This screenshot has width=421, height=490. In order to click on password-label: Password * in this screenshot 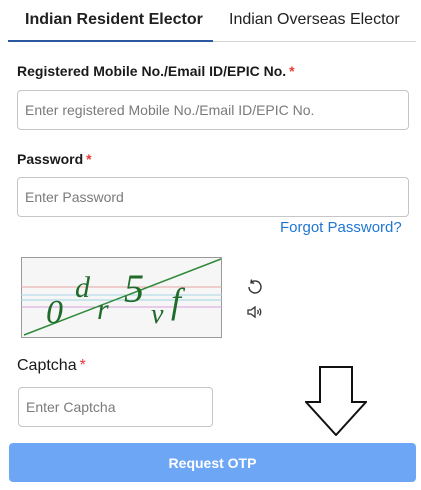, I will do `click(54, 159)`.